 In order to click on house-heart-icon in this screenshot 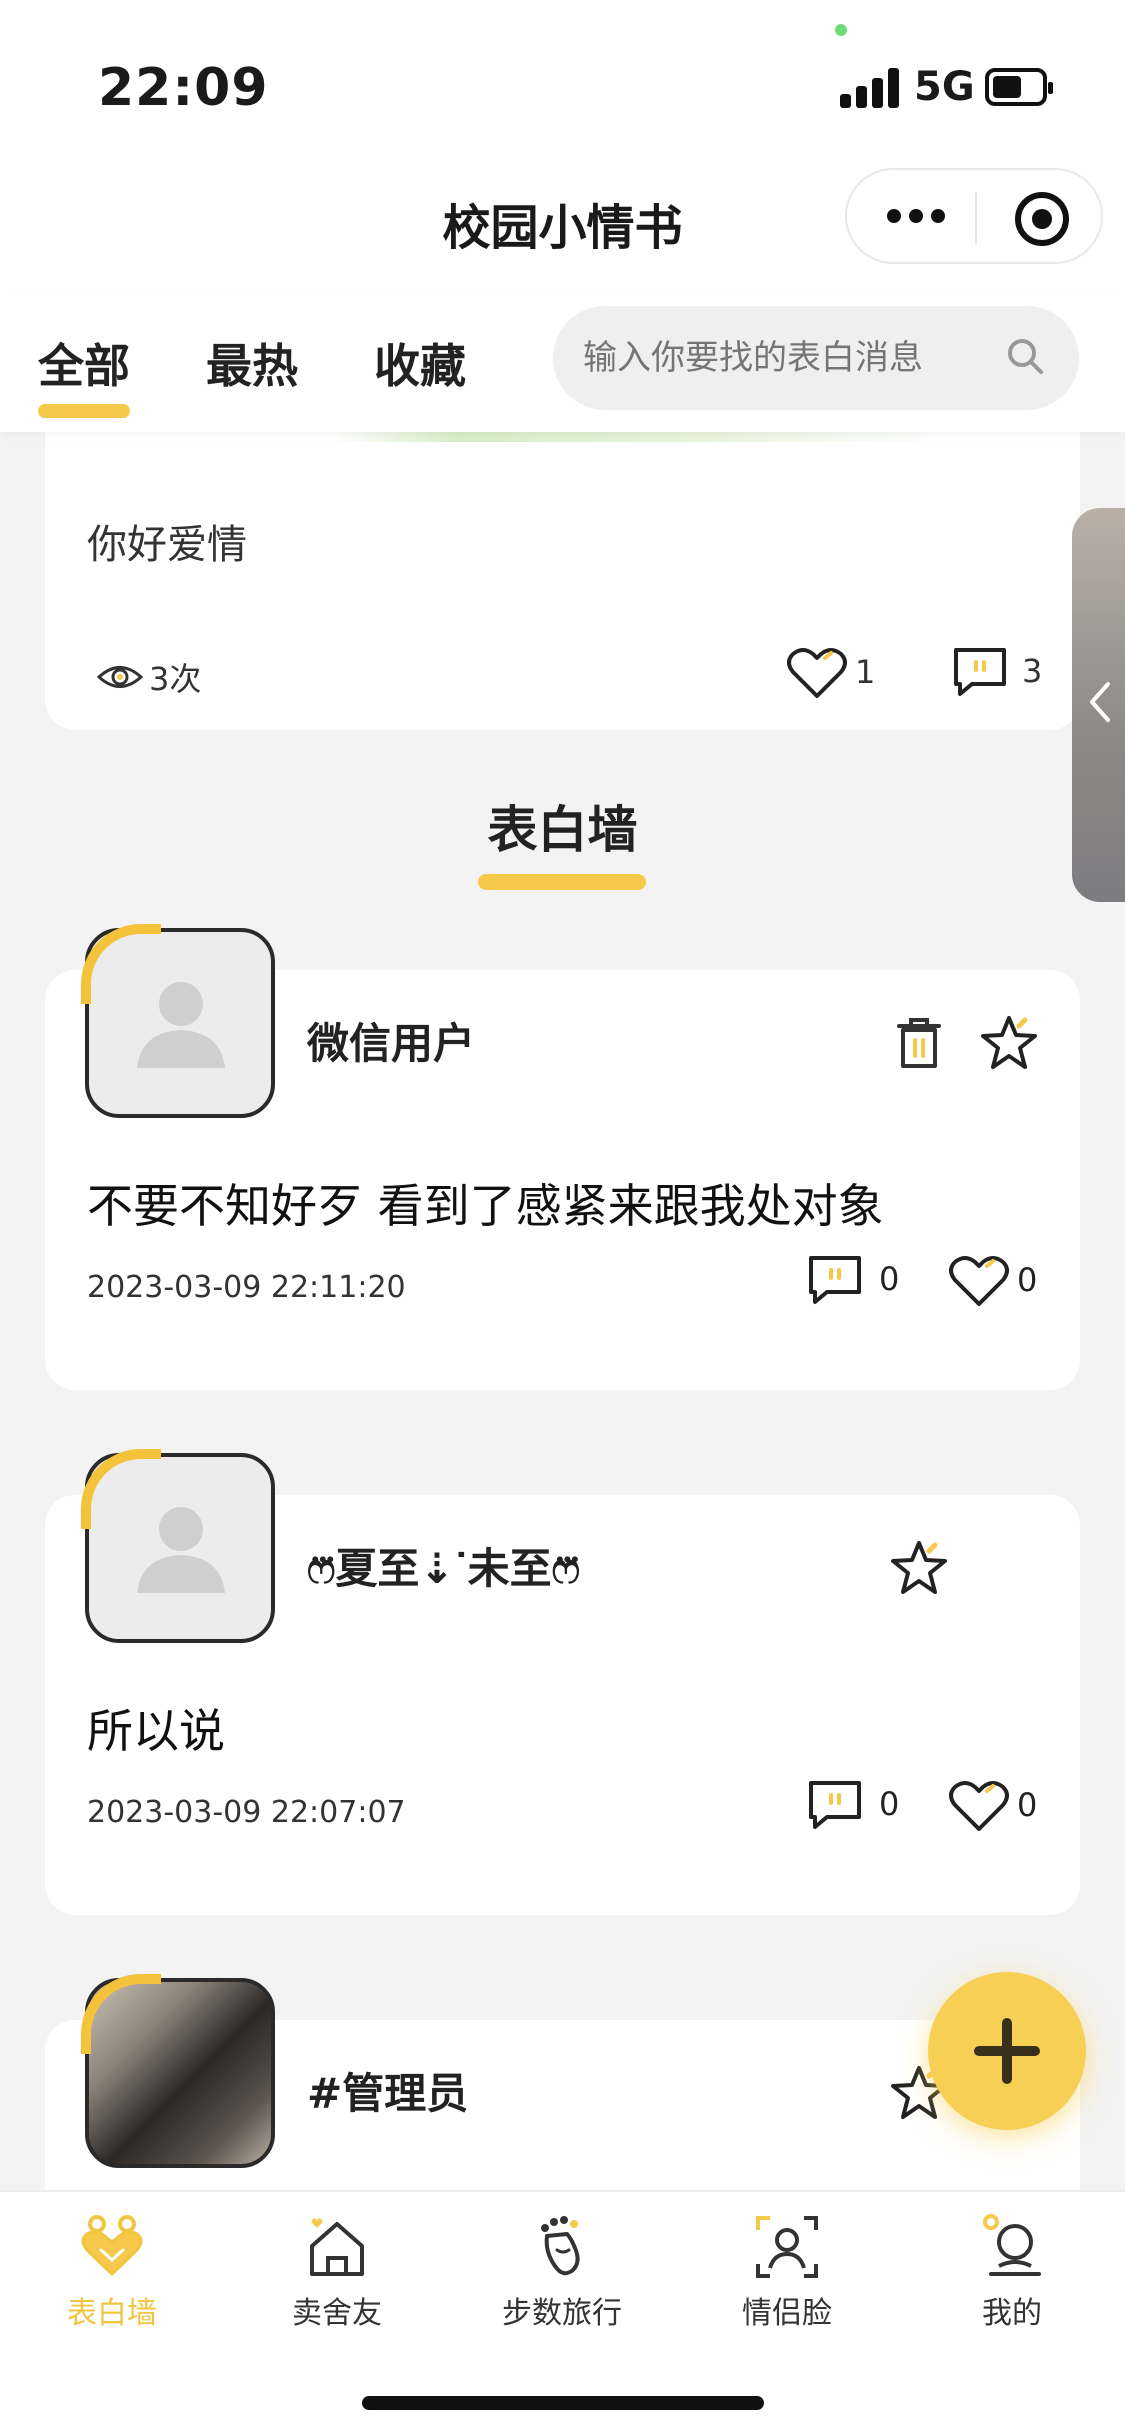, I will do `click(337, 2247)`.